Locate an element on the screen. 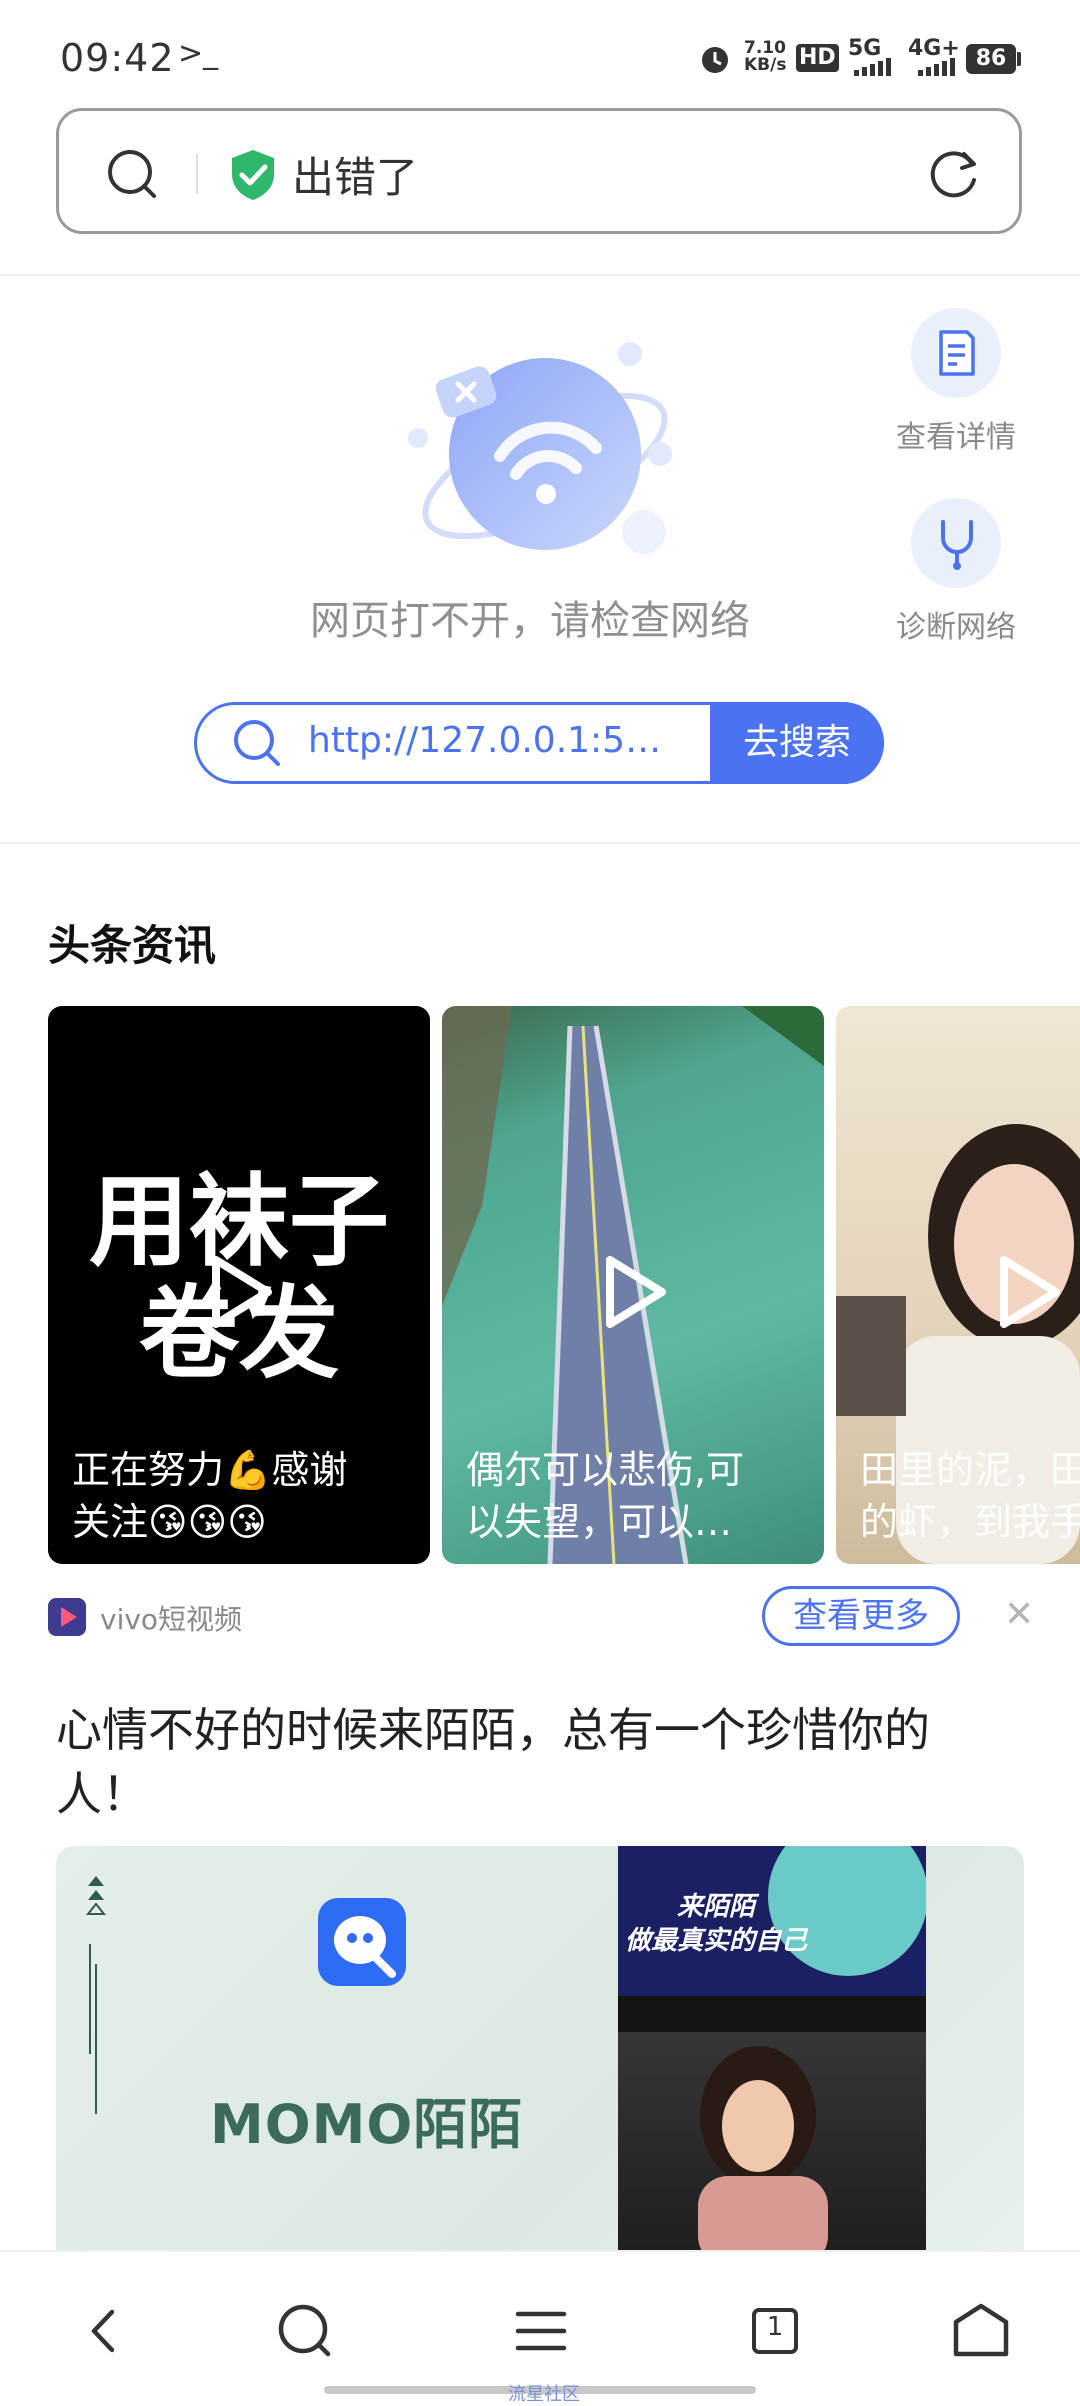  search-button: 去搜索 is located at coordinates (797, 743).